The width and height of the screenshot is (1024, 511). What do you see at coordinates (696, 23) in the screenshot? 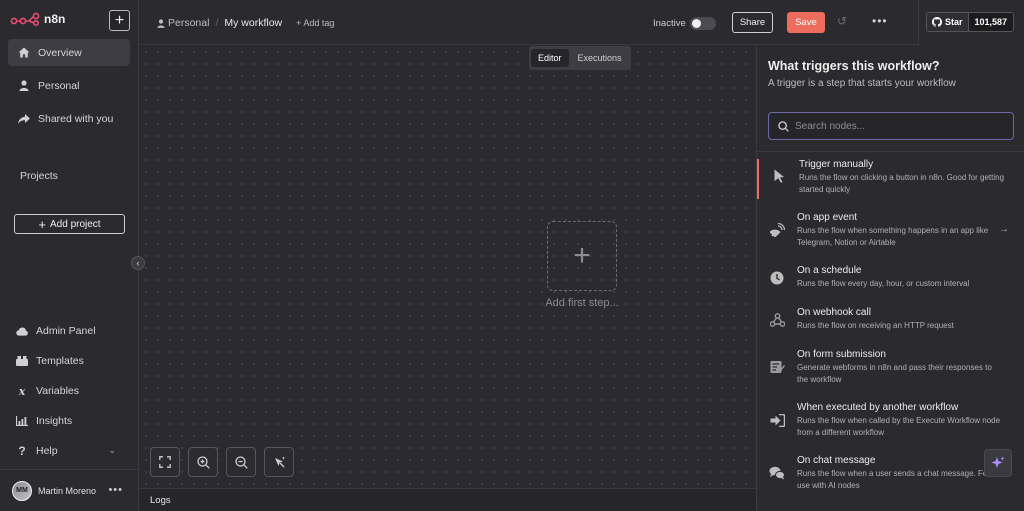
I see `toggle-knob` at bounding box center [696, 23].